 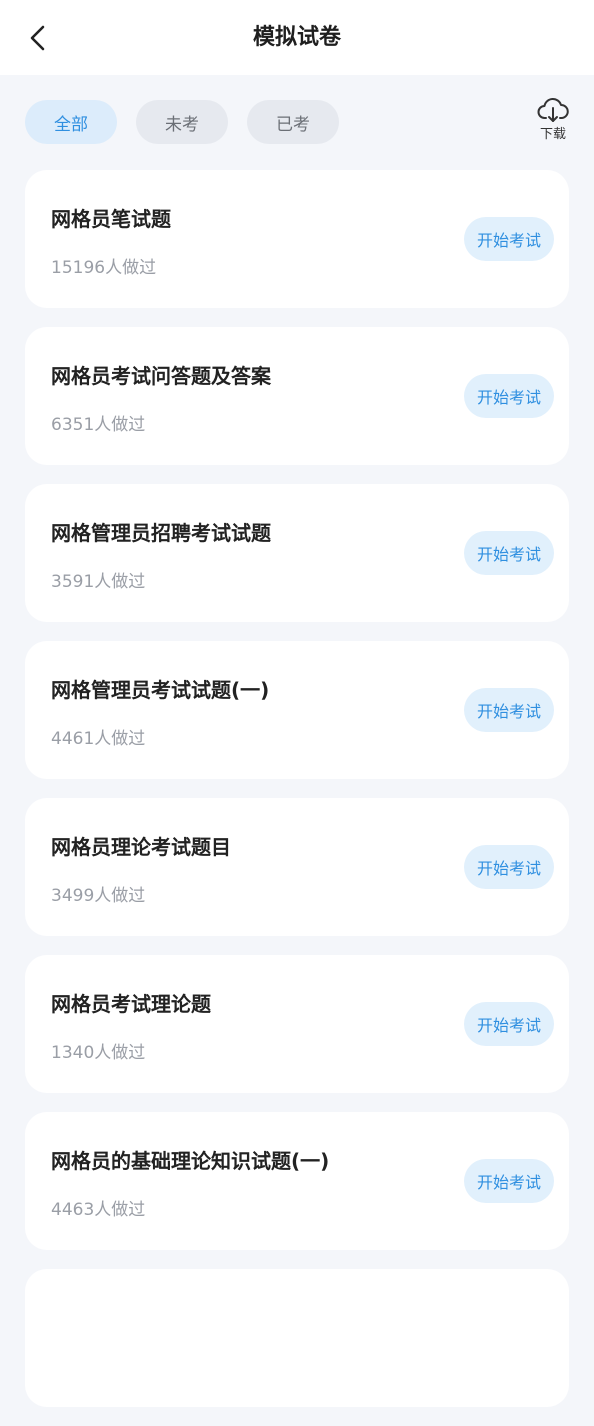 What do you see at coordinates (552, 134) in the screenshot?
I see `download-label: 下载` at bounding box center [552, 134].